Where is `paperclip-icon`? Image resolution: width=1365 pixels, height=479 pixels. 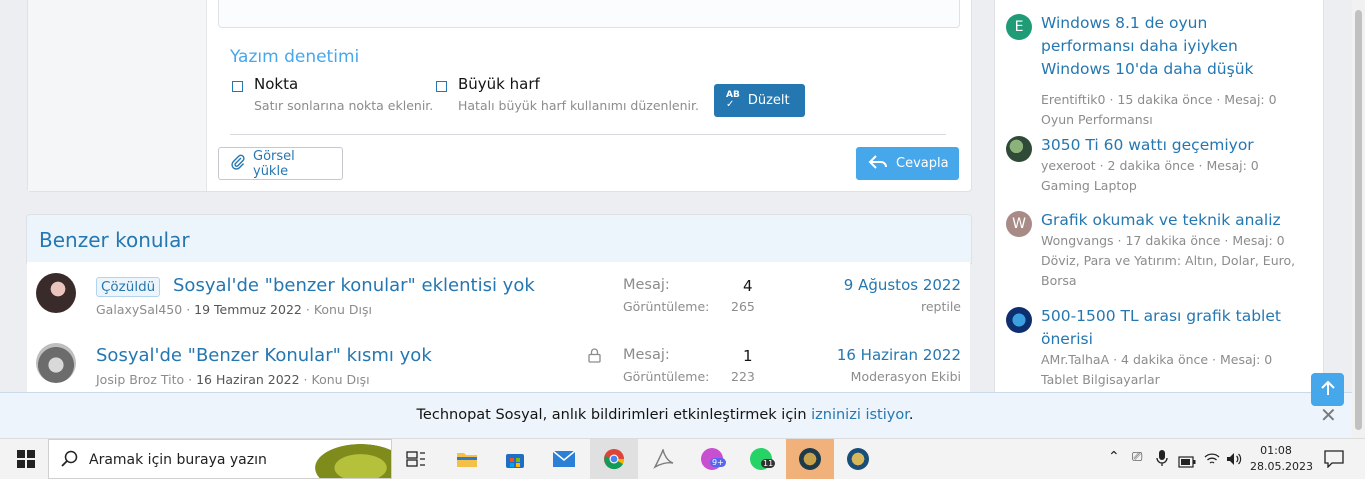
paperclip-icon is located at coordinates (238, 164).